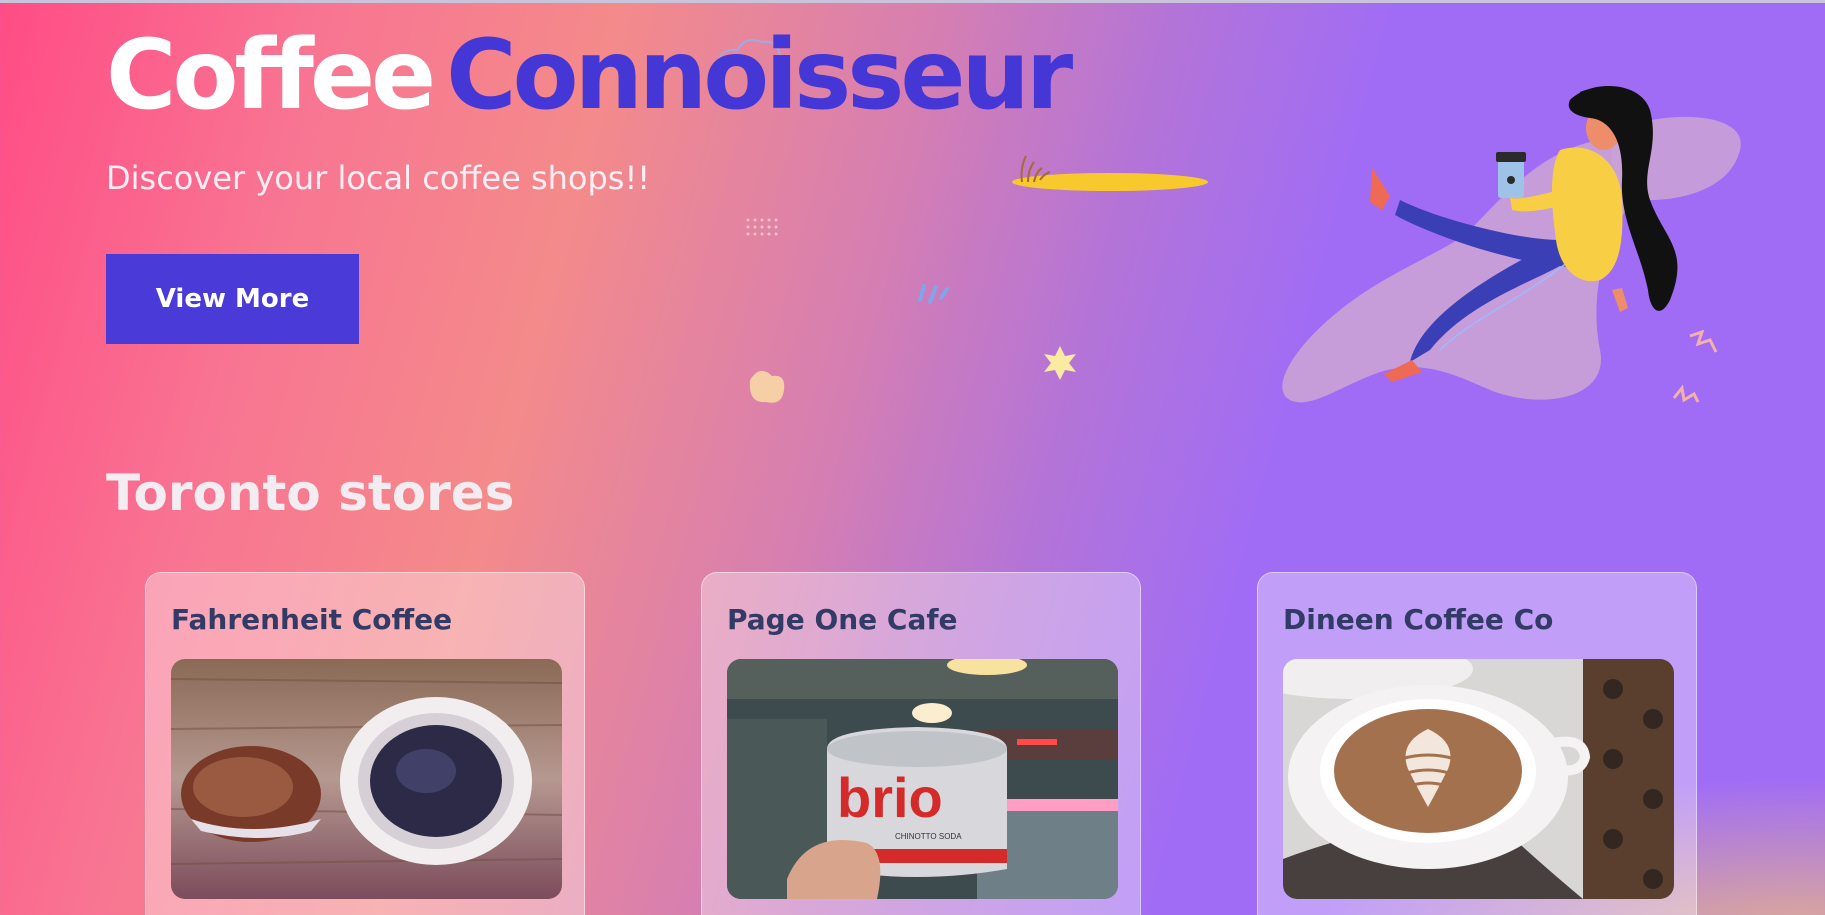 This screenshot has width=1825, height=915. I want to click on hero-title-word-1: Coffee, so click(271, 75).